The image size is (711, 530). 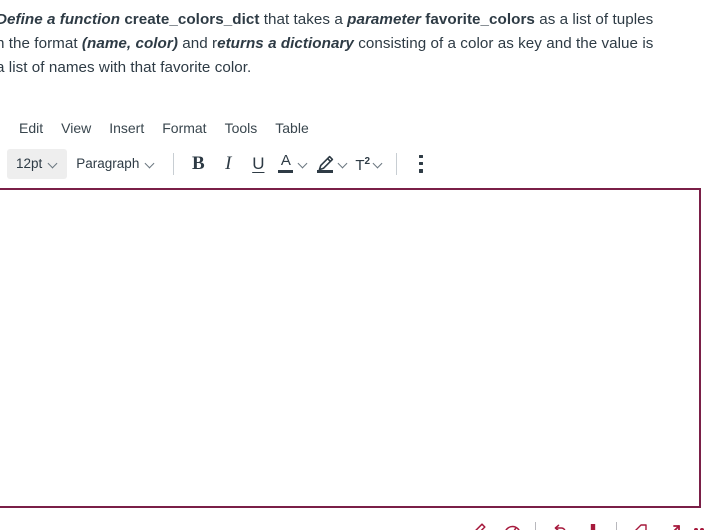 I want to click on more-options-button, so click(x=421, y=164).